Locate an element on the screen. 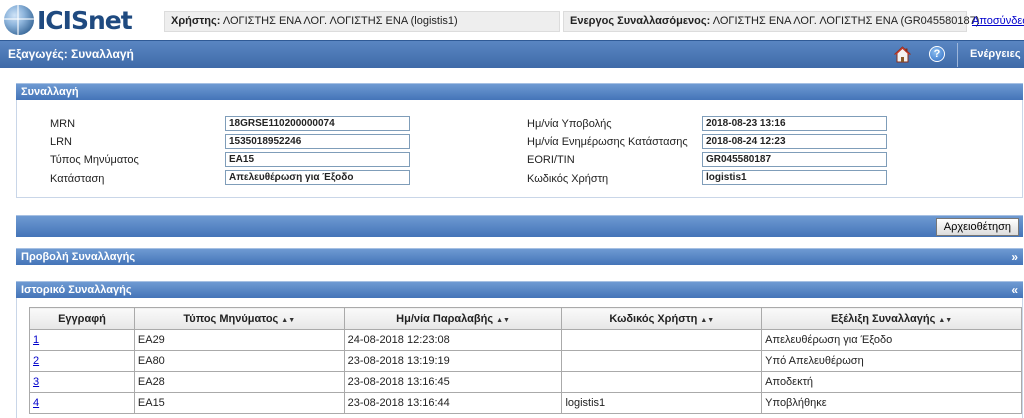 The width and height of the screenshot is (1024, 418). message-type-cell: EA29 is located at coordinates (239, 340).